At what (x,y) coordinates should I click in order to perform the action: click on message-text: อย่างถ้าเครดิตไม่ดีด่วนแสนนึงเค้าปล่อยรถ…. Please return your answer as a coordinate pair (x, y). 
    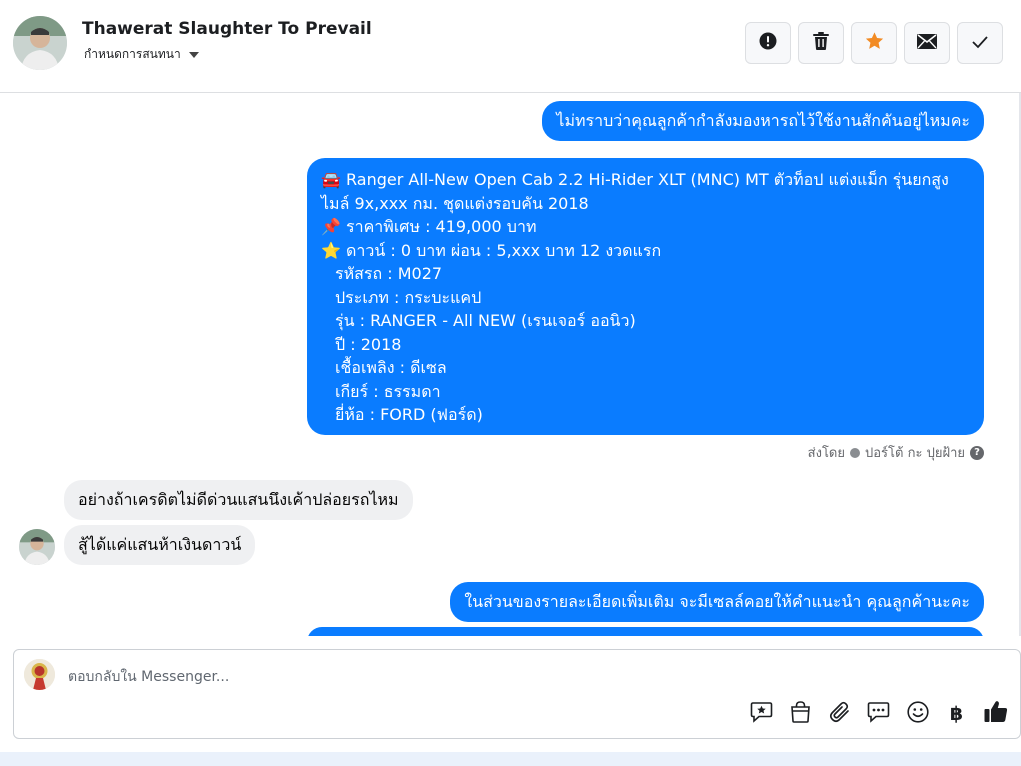
    Looking at the image, I should click on (238, 499).